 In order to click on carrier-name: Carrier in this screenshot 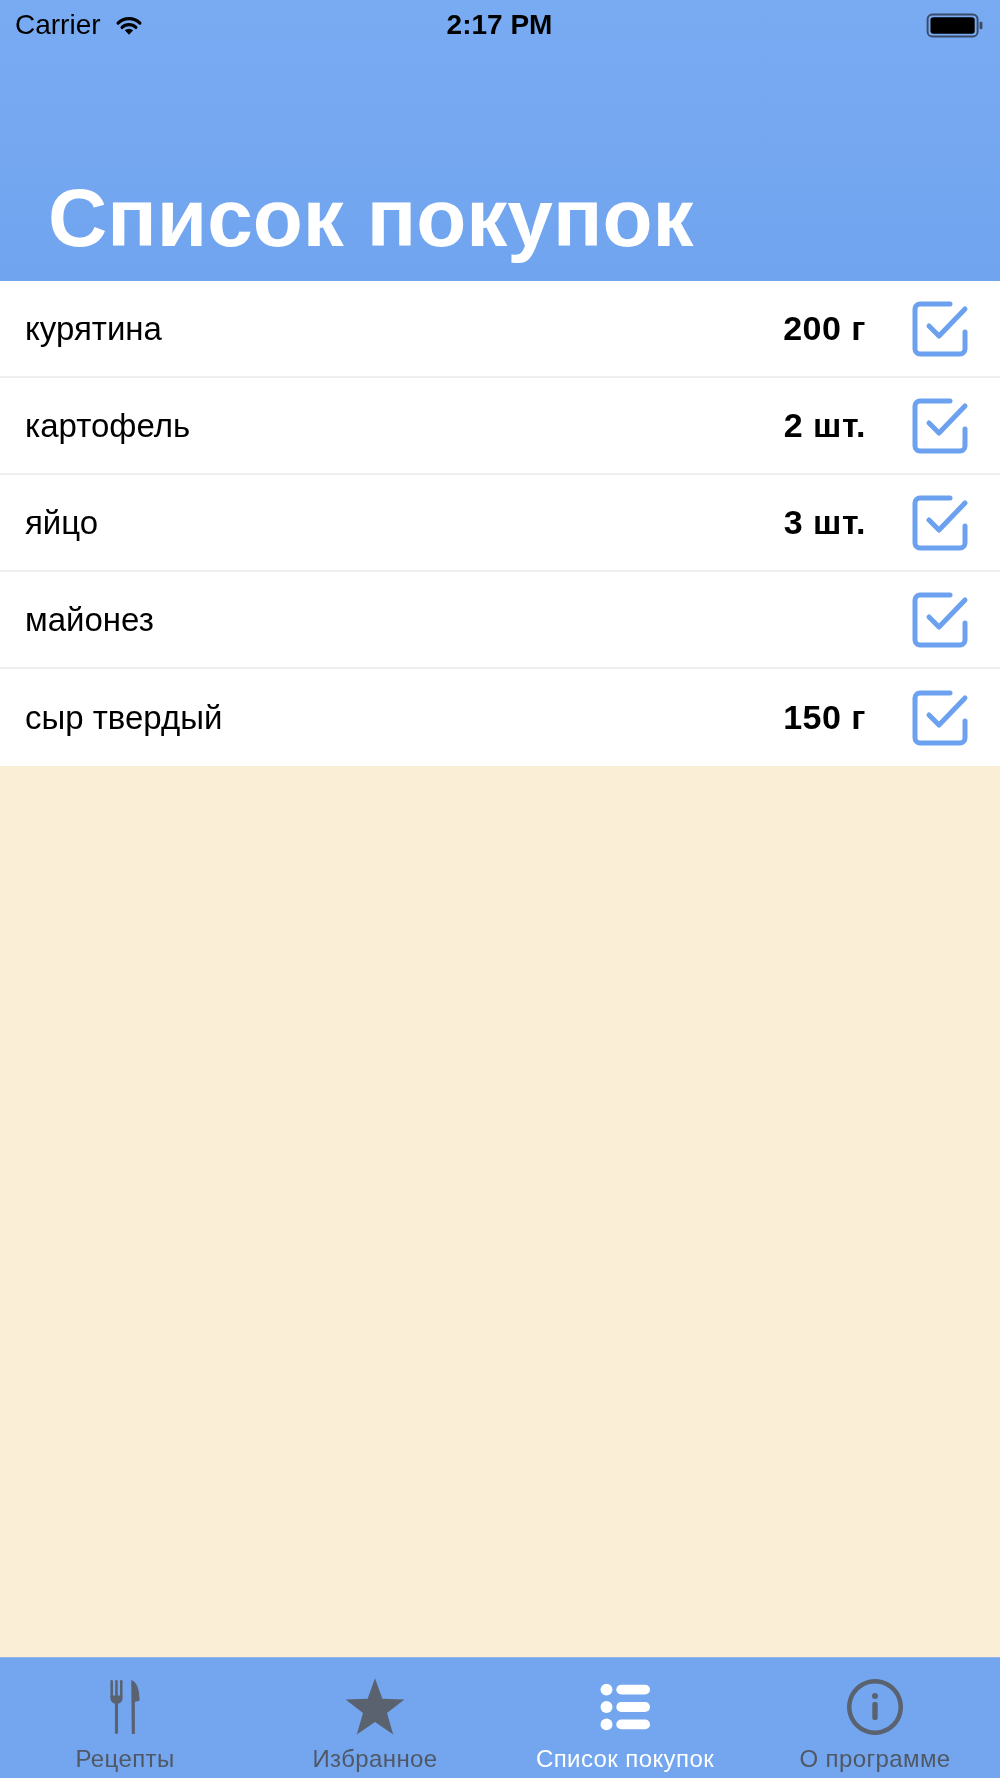, I will do `click(58, 25)`.